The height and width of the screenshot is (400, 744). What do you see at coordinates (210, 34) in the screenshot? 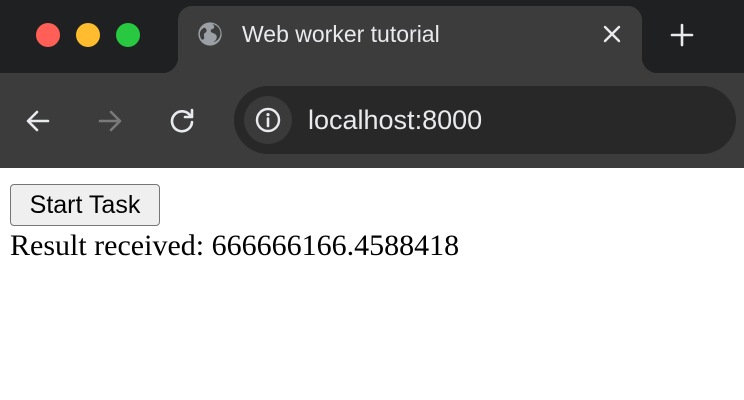
I see `globe-icon` at bounding box center [210, 34].